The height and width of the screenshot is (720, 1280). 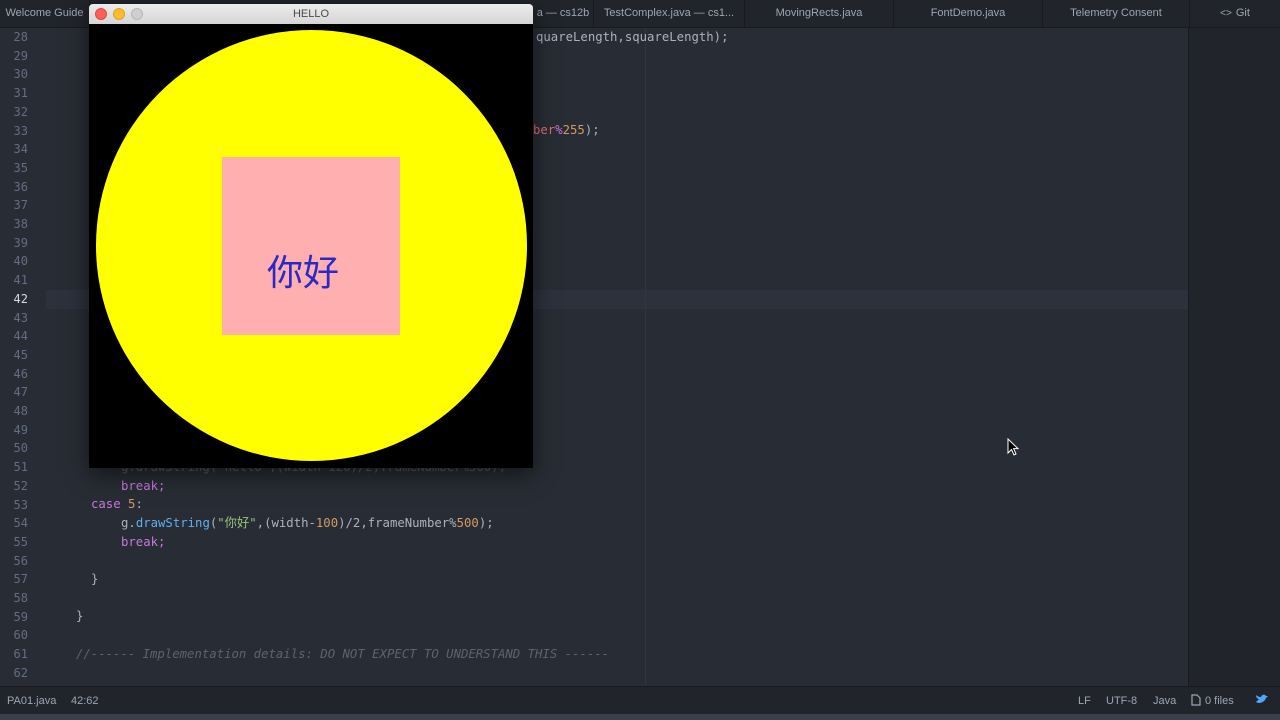 I want to click on line-number: 31, so click(x=20, y=93).